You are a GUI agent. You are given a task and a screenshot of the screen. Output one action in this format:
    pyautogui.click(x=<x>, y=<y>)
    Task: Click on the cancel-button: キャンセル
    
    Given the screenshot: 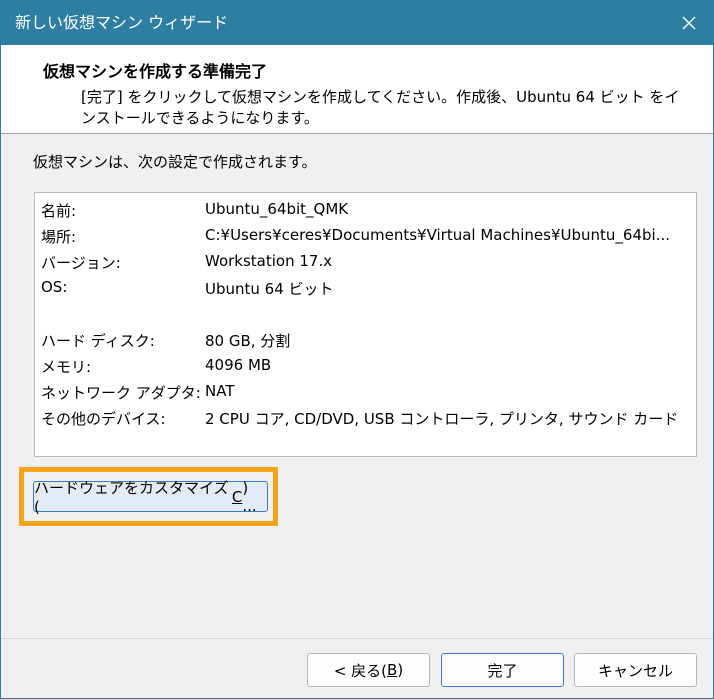 What is the action you would take?
    pyautogui.click(x=635, y=670)
    